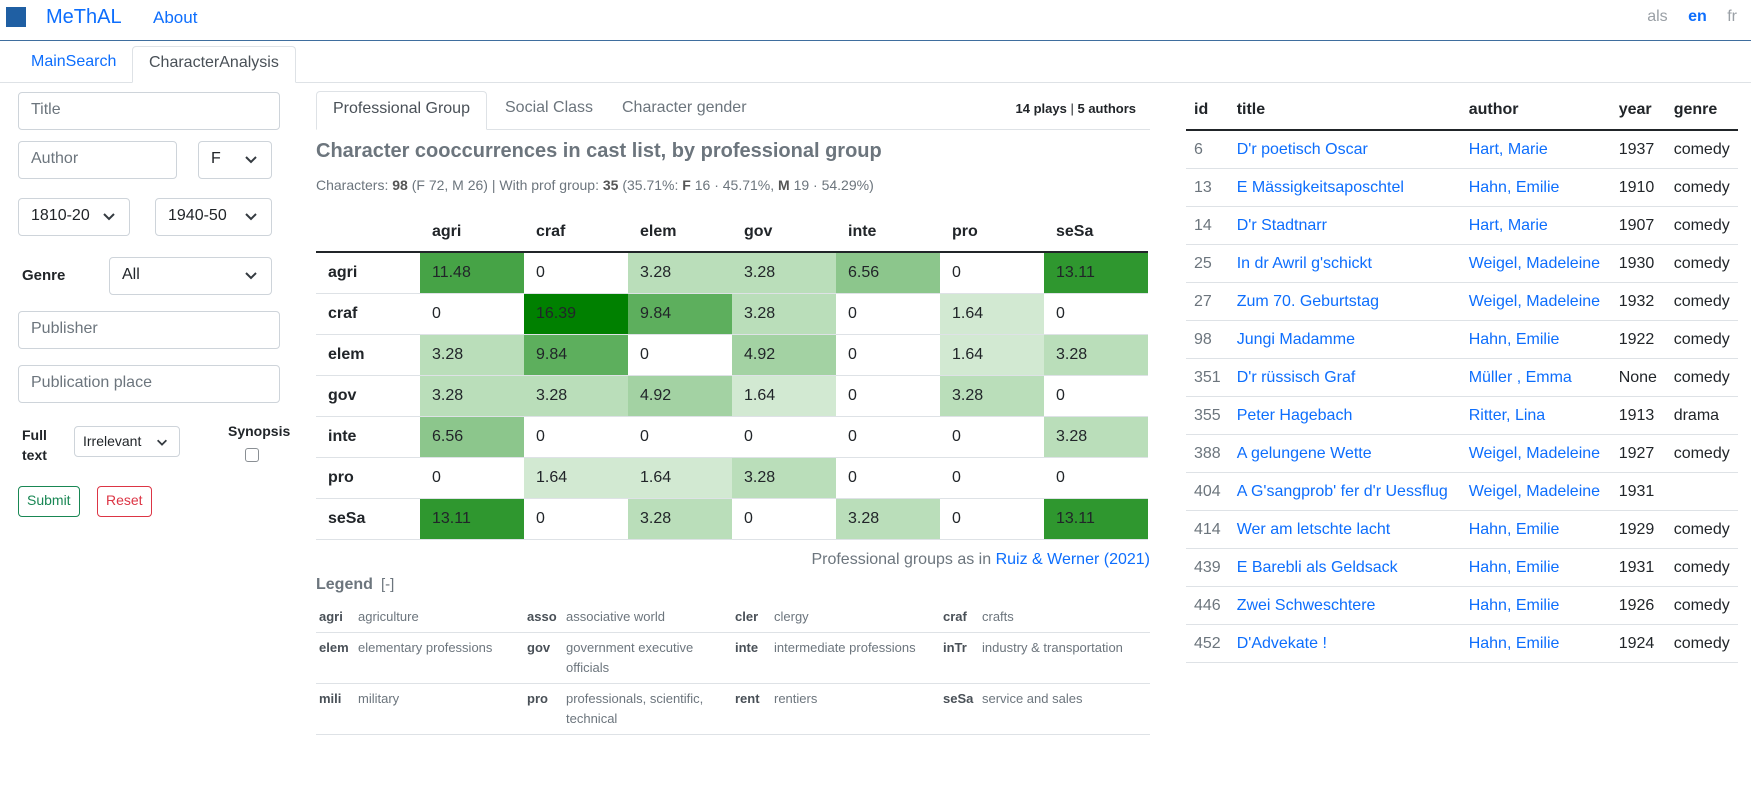 The image size is (1751, 810). What do you see at coordinates (190, 276) in the screenshot?
I see `genre-select: All` at bounding box center [190, 276].